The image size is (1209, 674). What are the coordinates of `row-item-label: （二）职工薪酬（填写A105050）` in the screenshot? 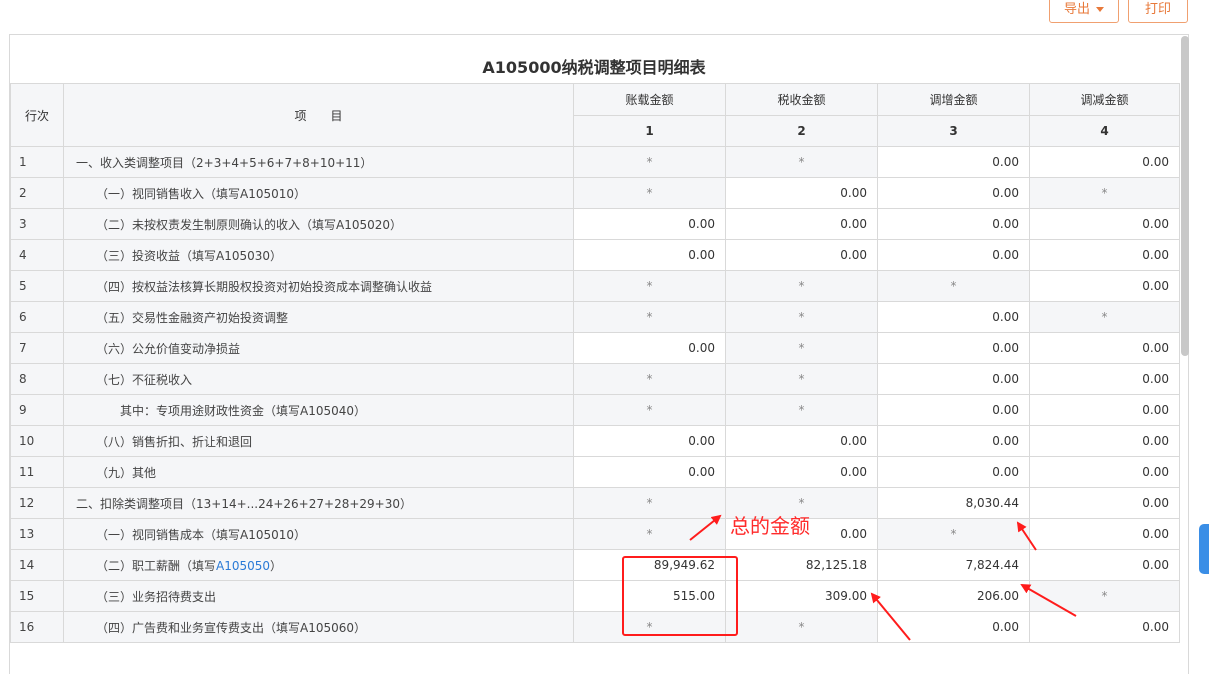 It's located at (318, 565).